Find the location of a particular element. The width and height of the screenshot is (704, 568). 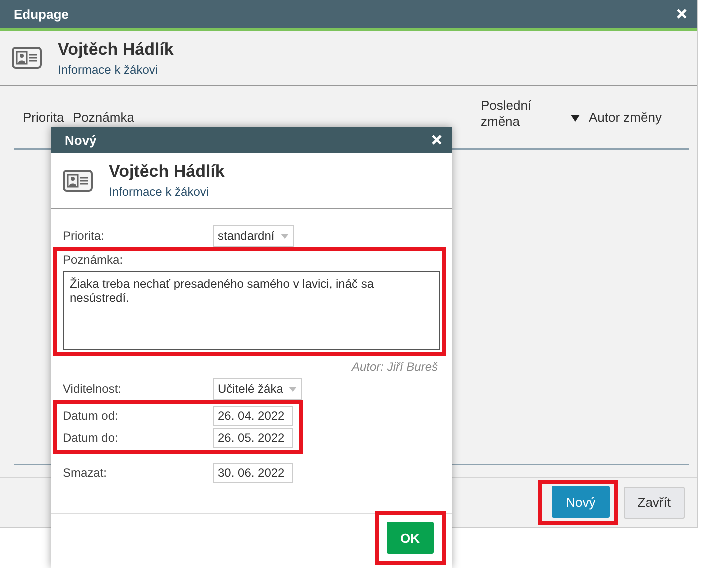

date-field: 26. 05. 2022 is located at coordinates (253, 438).